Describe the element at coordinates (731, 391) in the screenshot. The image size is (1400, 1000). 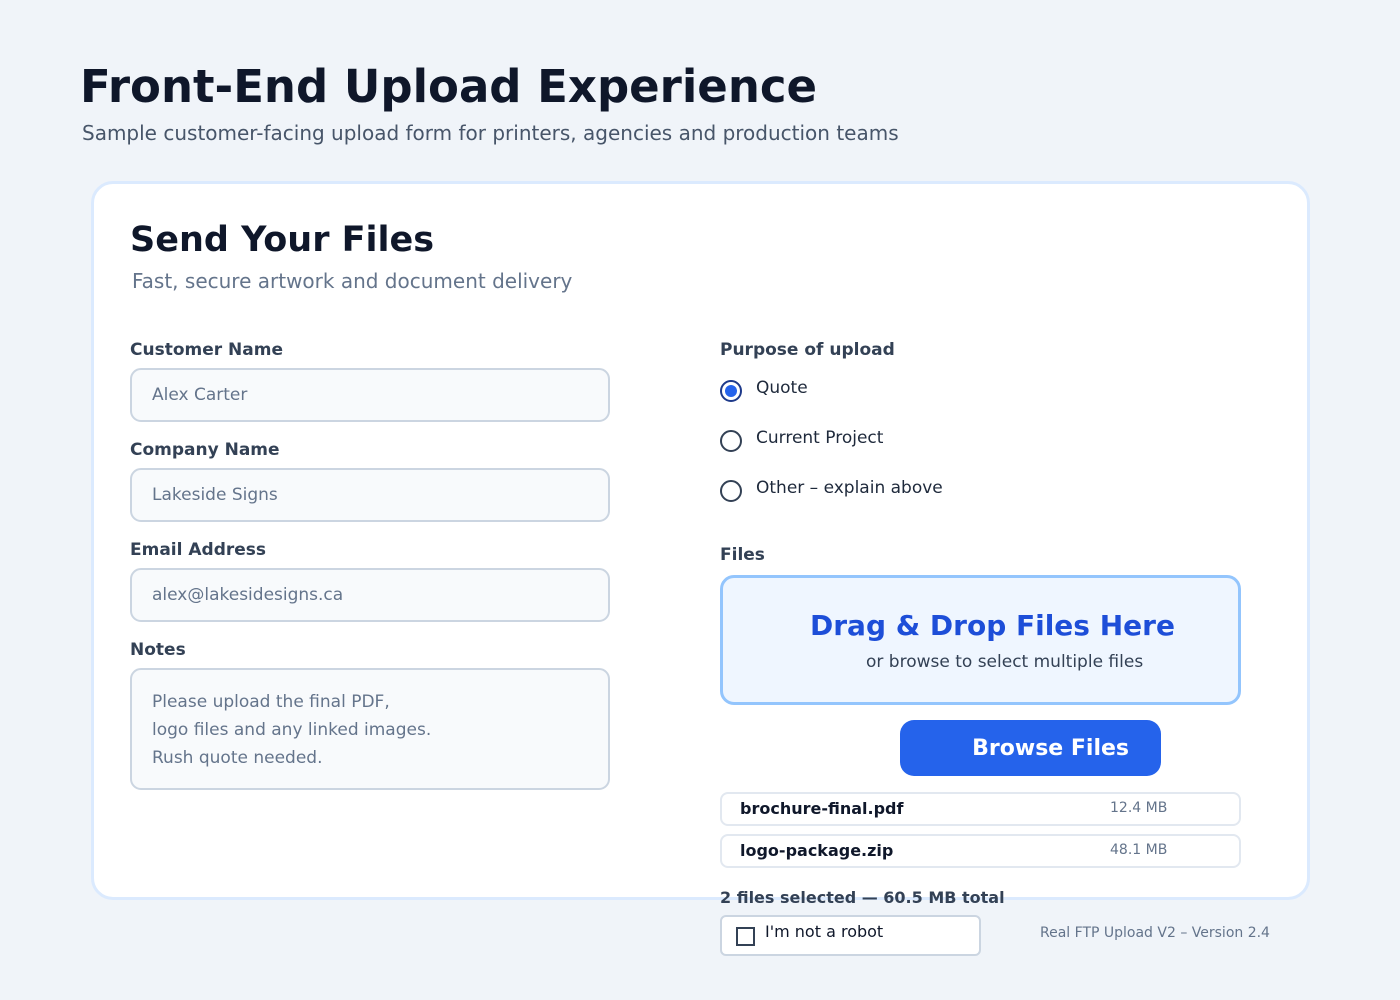
I see `radio-checked-icon` at that location.